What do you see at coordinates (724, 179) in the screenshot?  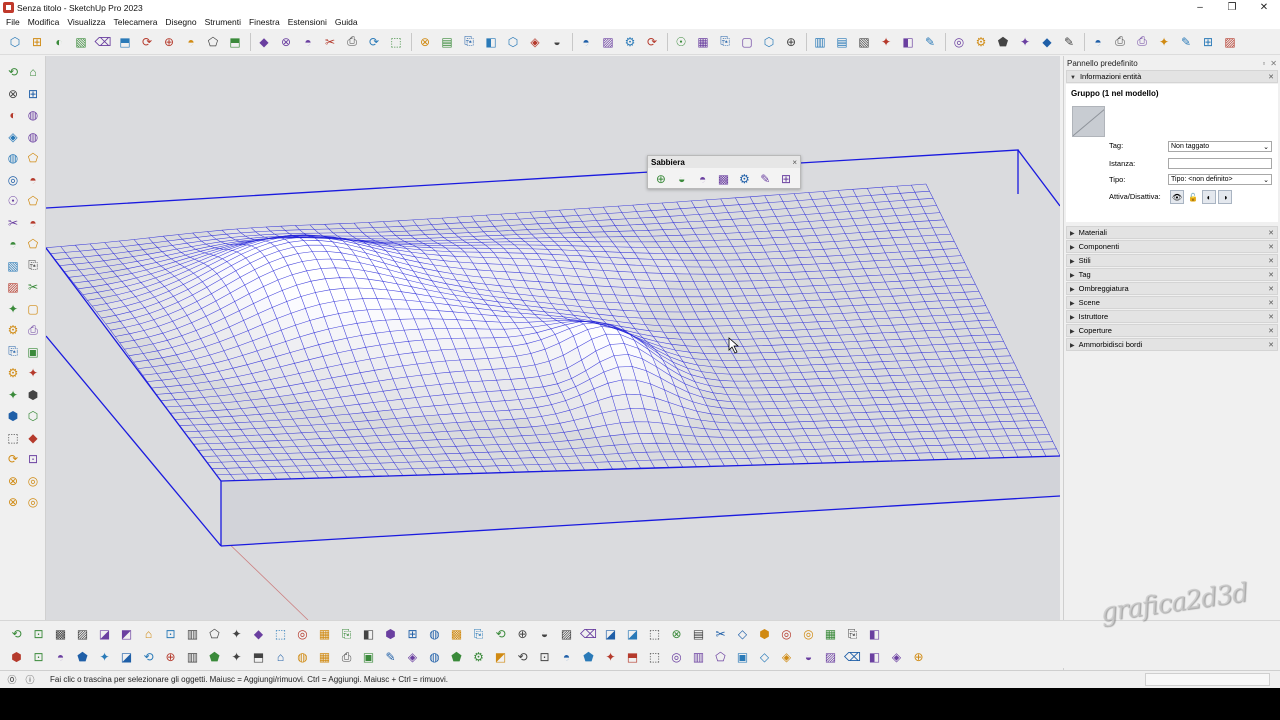 I see `stamp-icon: ▩` at bounding box center [724, 179].